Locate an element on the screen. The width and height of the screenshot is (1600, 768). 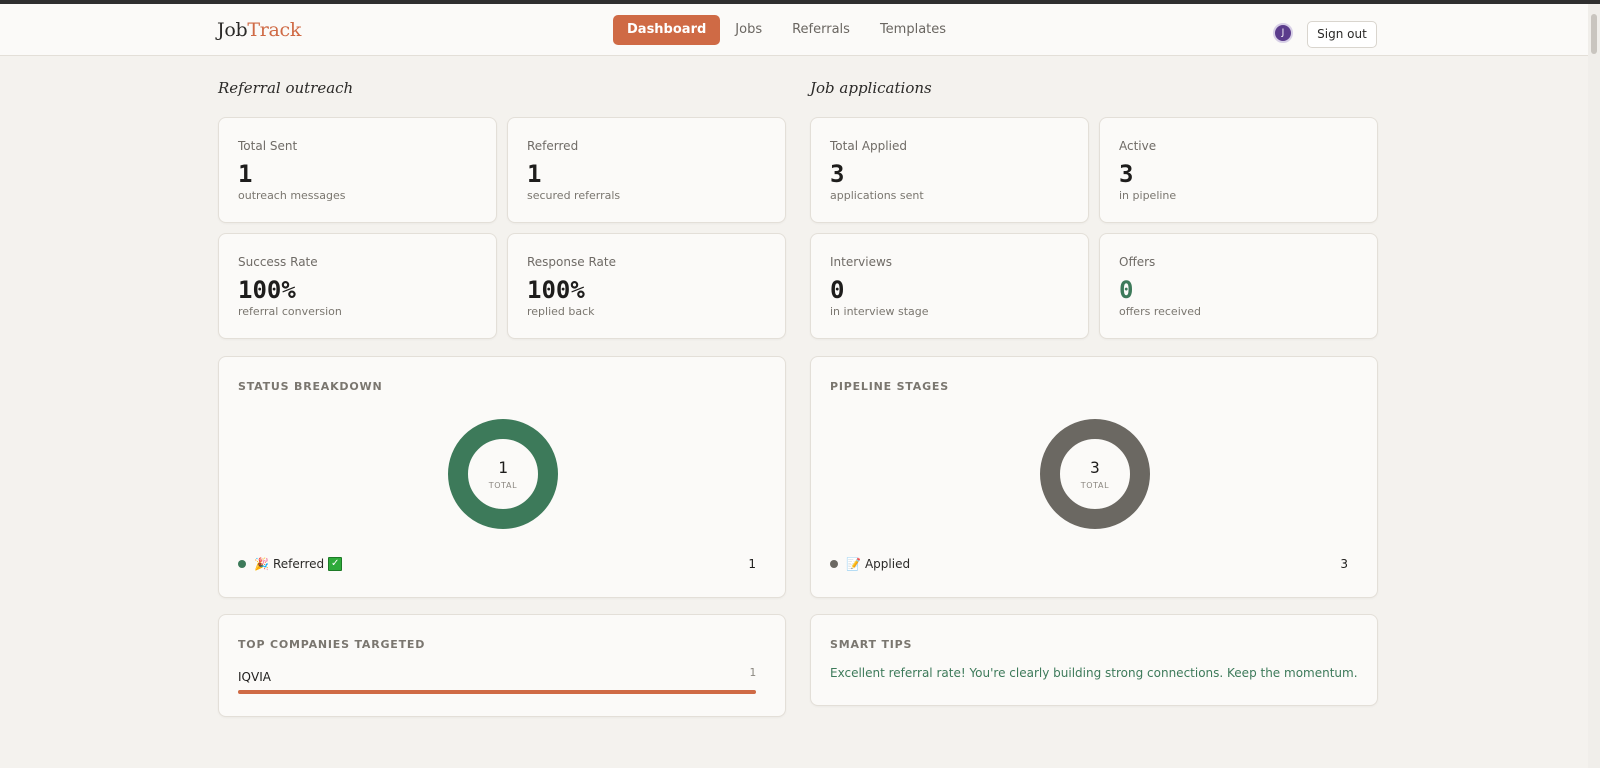
nav-jobs: Jobs is located at coordinates (748, 30).